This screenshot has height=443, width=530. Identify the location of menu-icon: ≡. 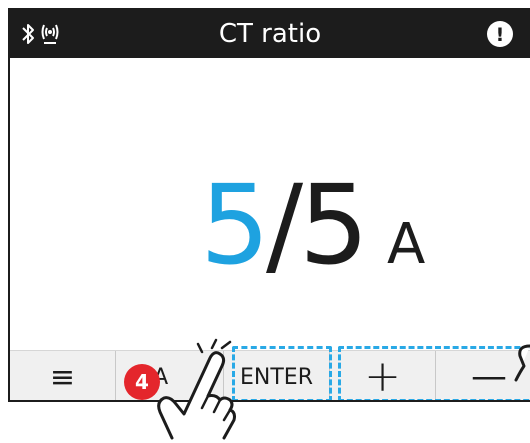
(62, 377).